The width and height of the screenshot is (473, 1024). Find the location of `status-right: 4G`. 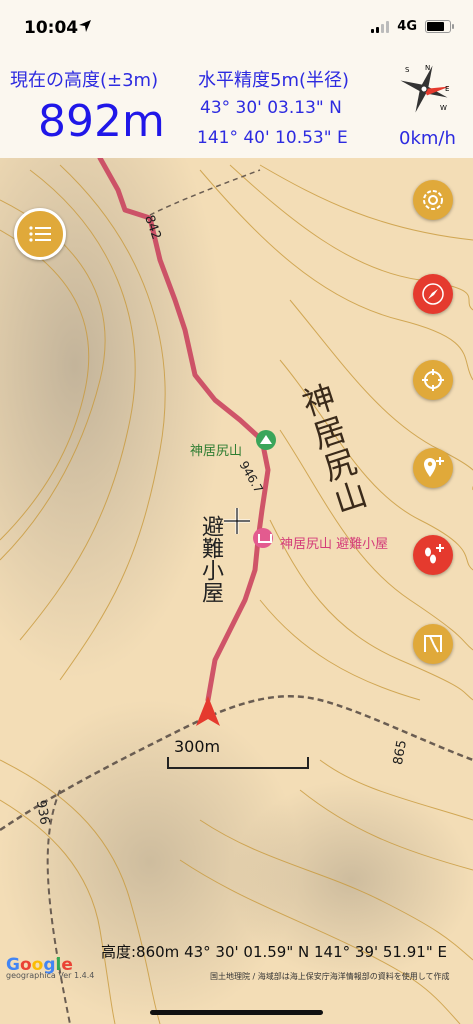

status-right: 4G is located at coordinates (412, 26).